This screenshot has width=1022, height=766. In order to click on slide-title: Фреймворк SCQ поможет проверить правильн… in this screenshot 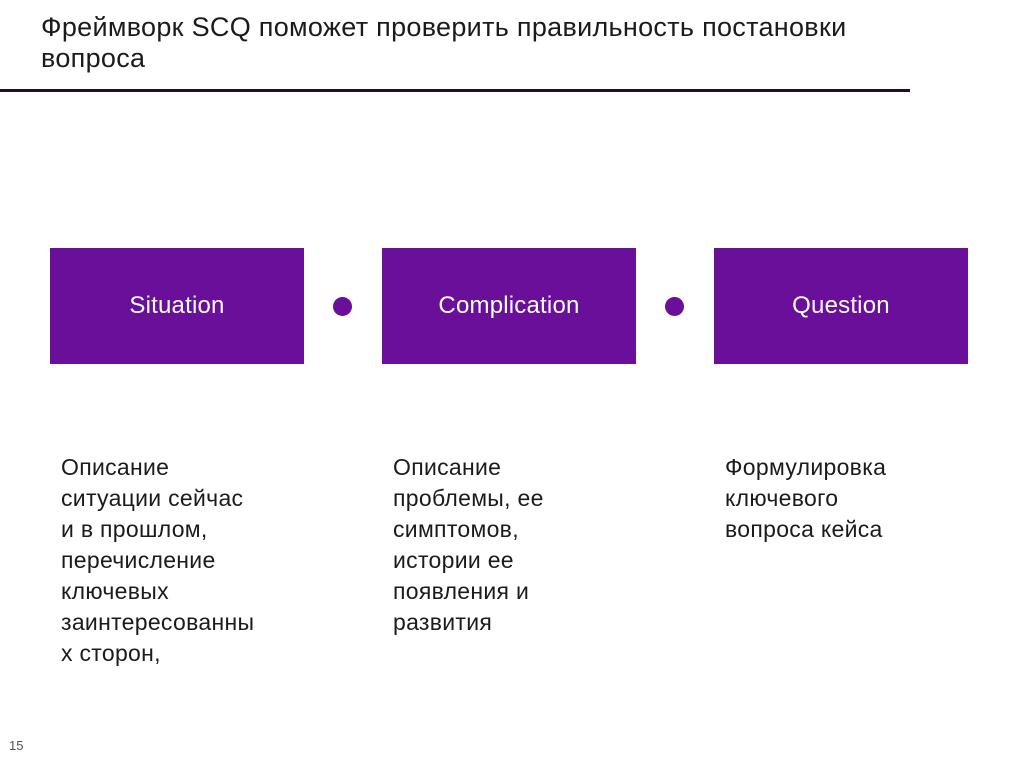, I will do `click(444, 42)`.